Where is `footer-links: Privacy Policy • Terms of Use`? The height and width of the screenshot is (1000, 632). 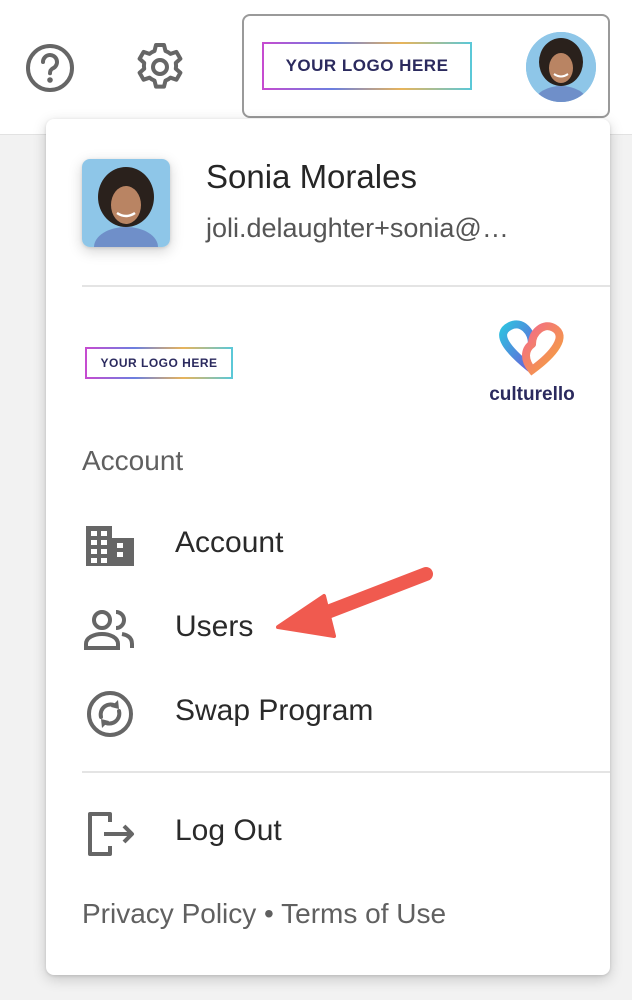 footer-links: Privacy Policy • Terms of Use is located at coordinates (264, 914).